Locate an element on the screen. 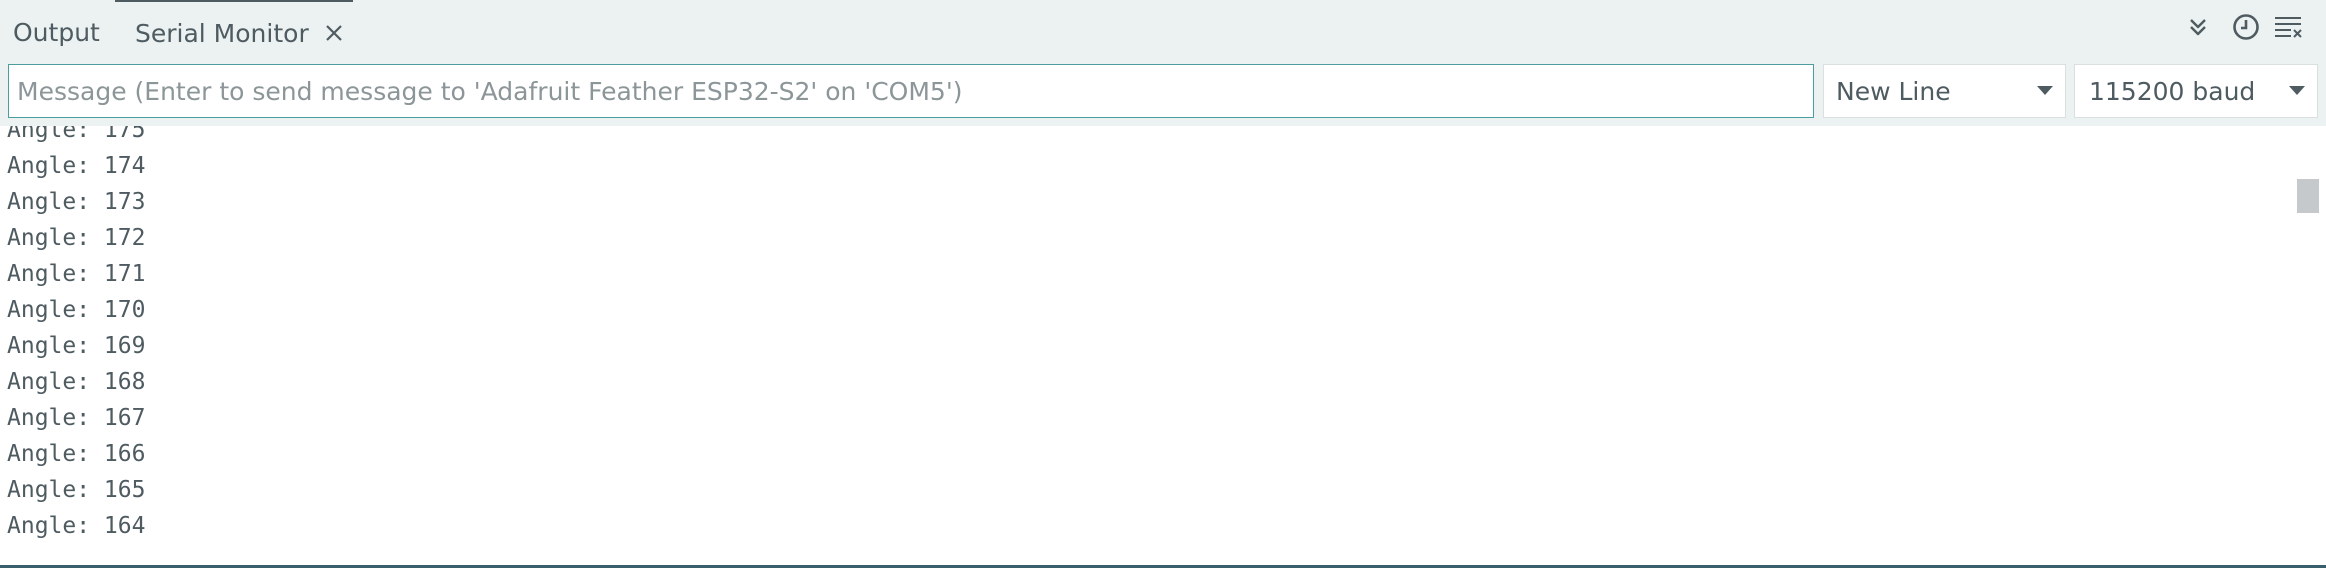  baud-rate-select: 115200 baud is located at coordinates (2196, 91).